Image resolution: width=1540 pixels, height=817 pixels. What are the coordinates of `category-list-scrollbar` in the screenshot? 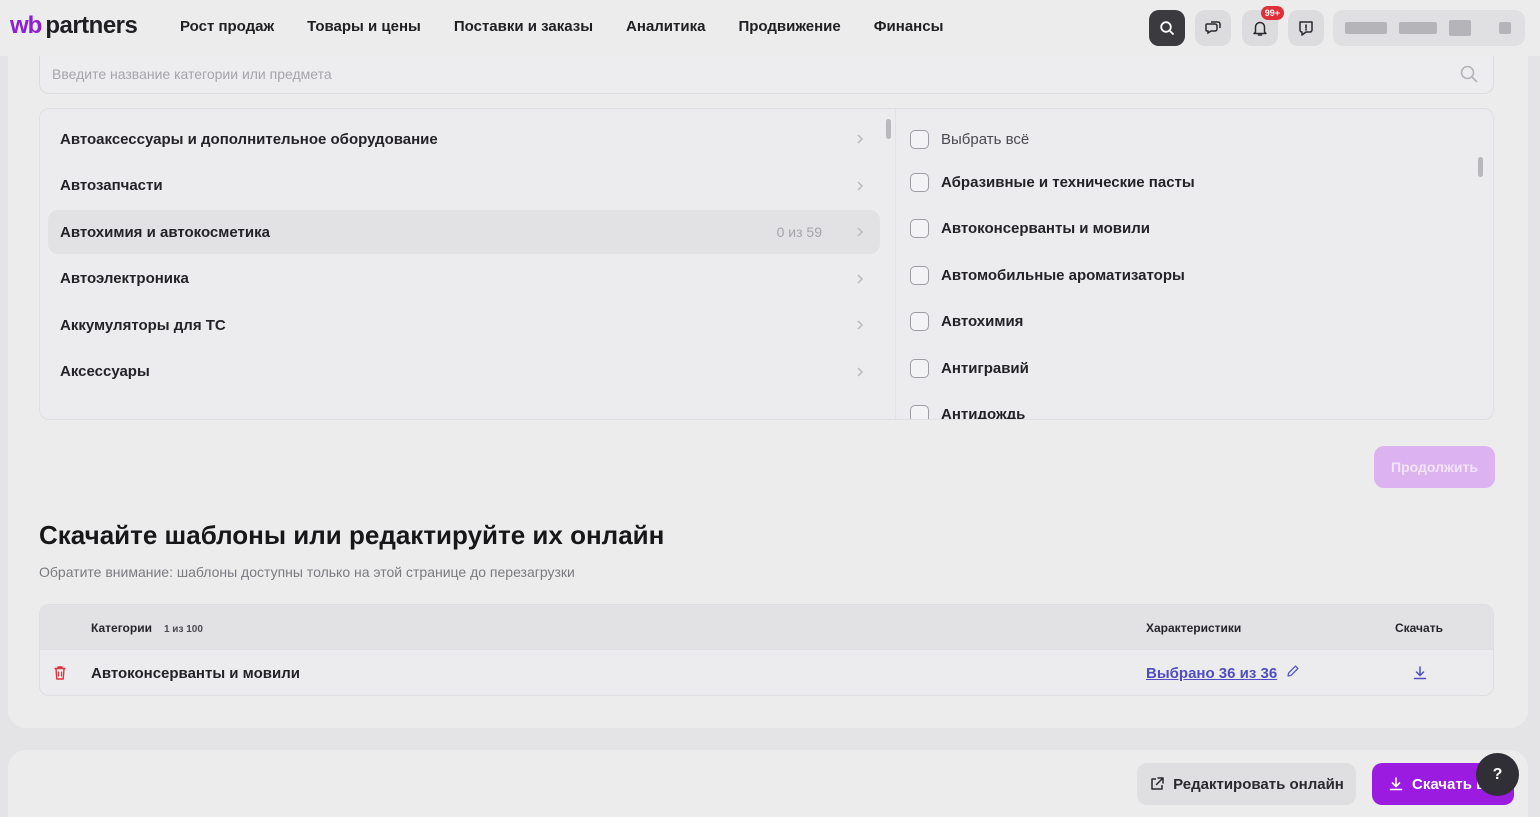 It's located at (888, 129).